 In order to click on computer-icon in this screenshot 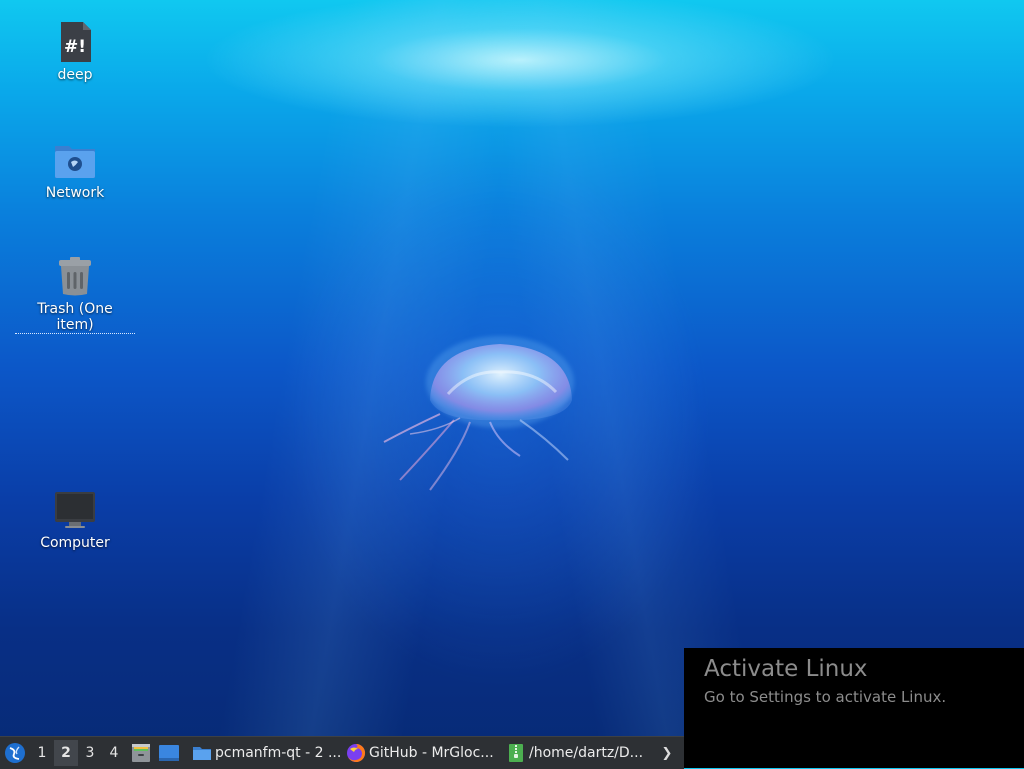, I will do `click(75, 510)`.